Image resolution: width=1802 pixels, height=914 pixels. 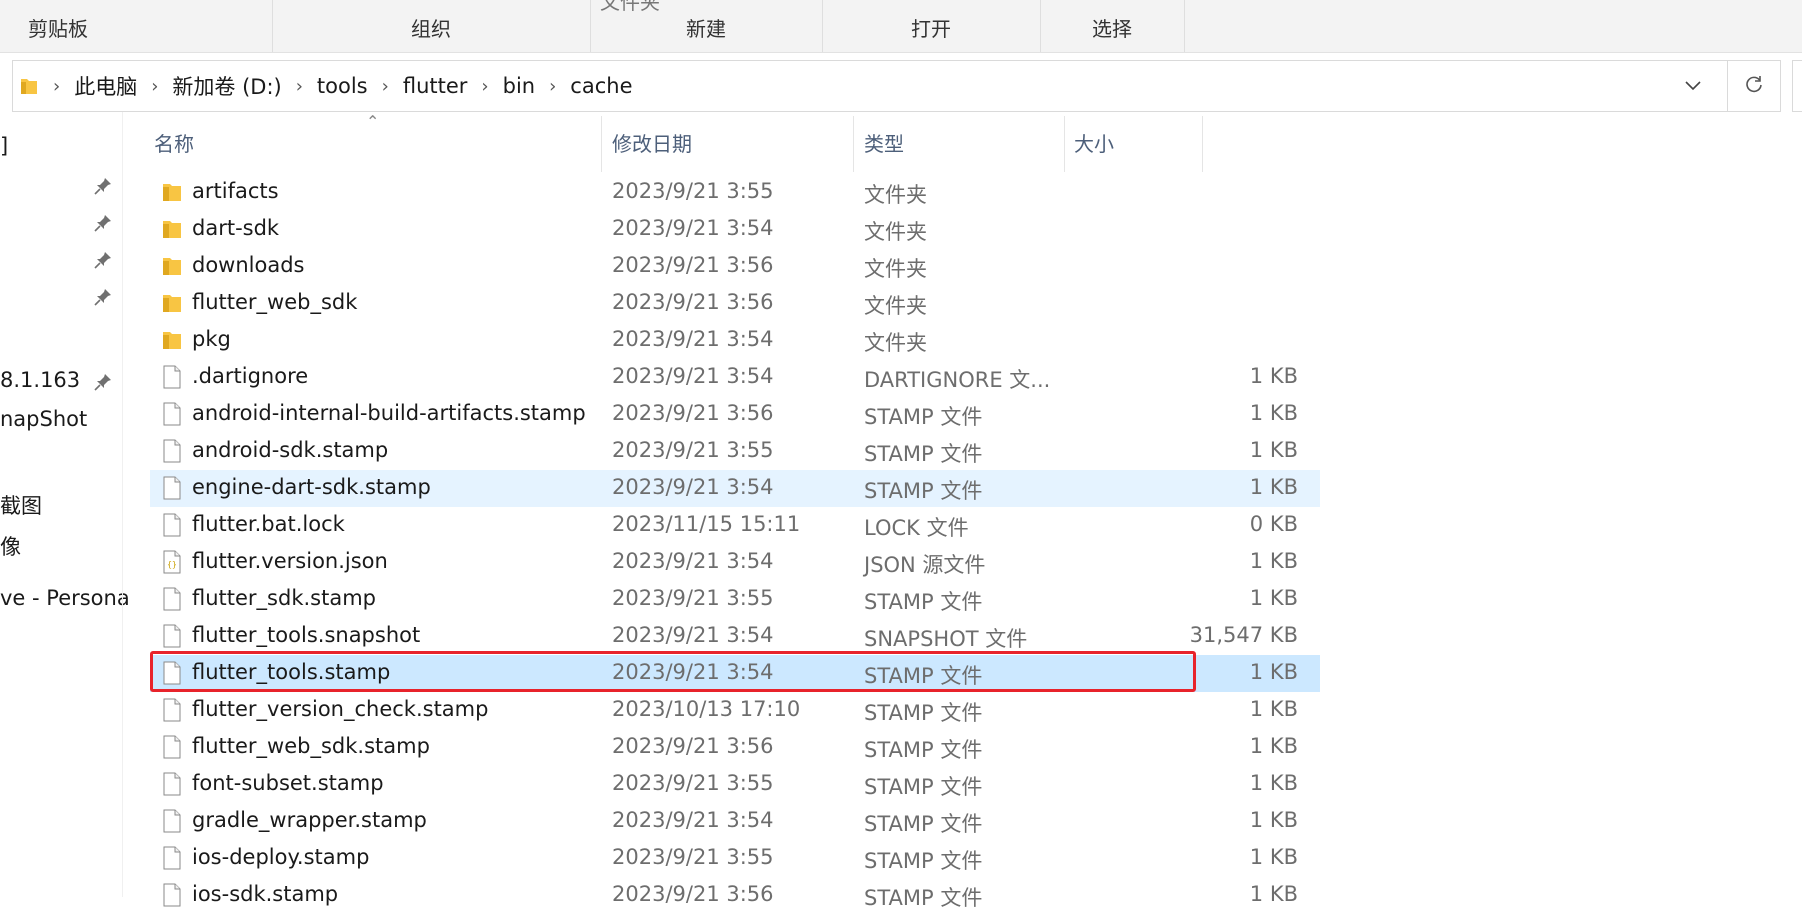 I want to click on file-row: artifacts 2023/9/21 3:55 文件夹, so click(x=735, y=192).